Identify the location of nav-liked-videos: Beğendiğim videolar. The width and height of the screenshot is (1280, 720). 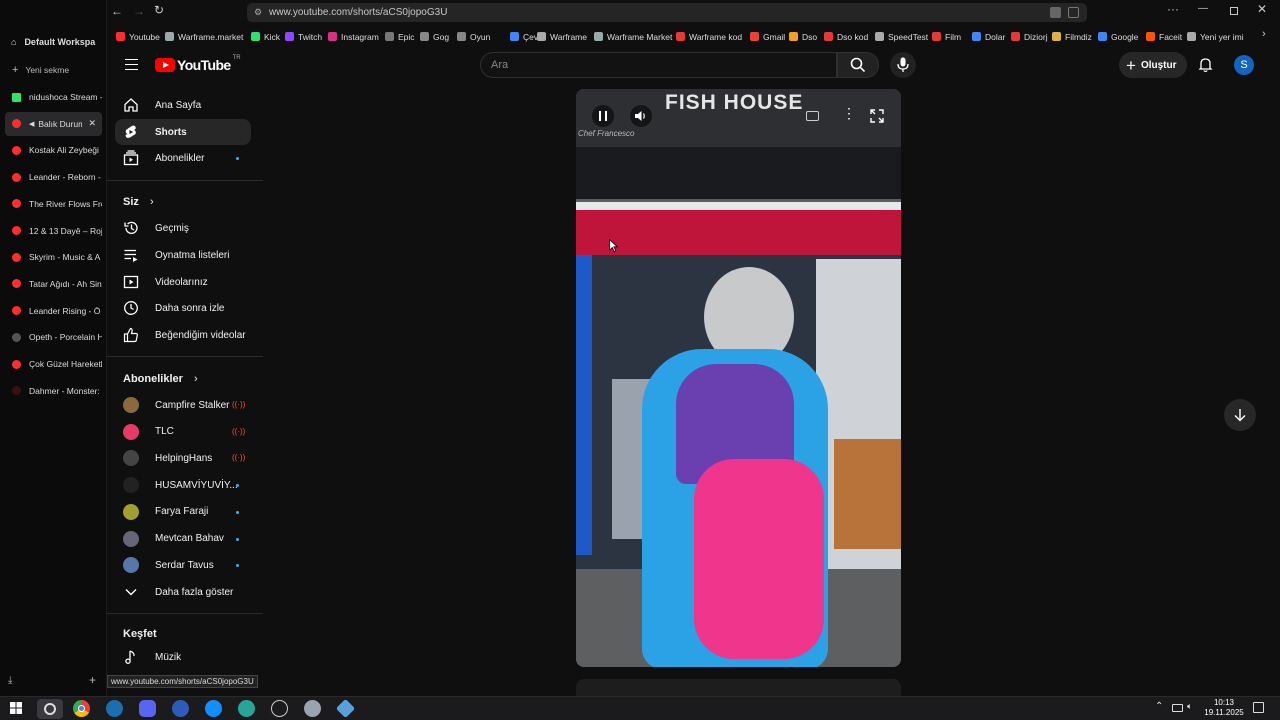
(183, 335).